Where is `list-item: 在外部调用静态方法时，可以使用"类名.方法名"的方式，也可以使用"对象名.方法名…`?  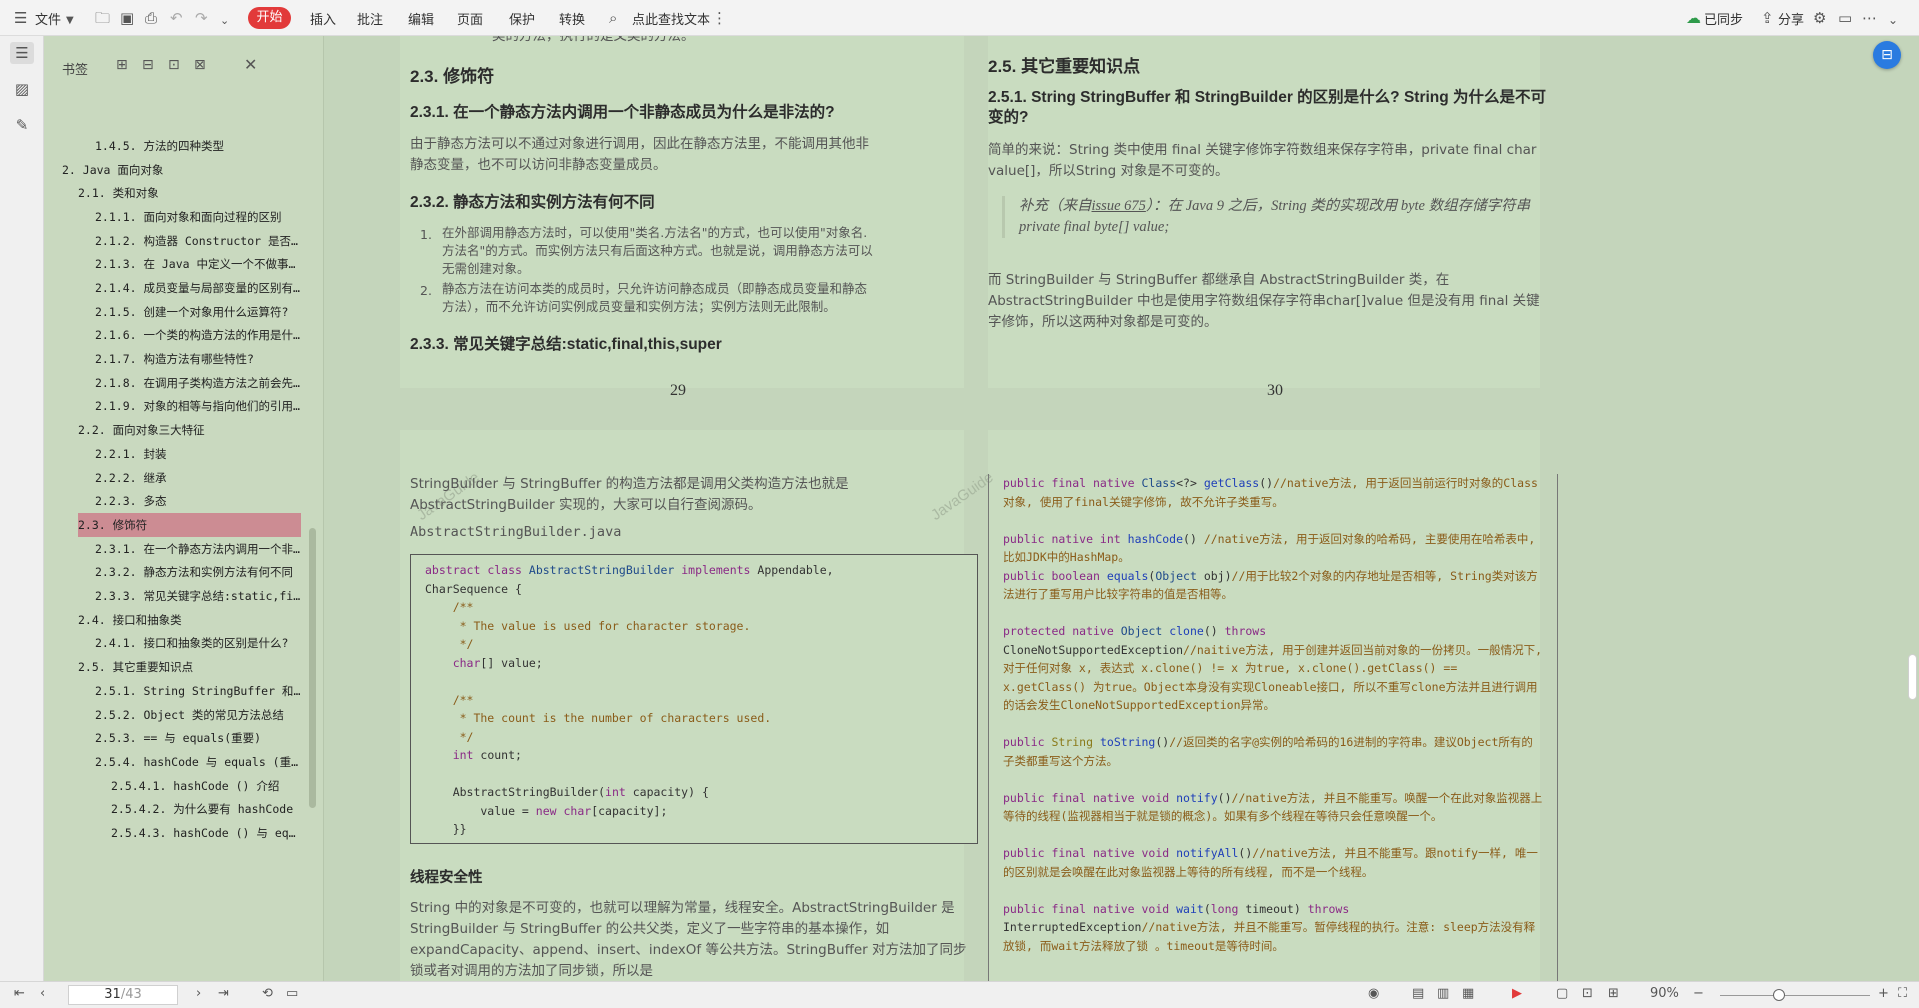
list-item: 在外部调用静态方法时，可以使用"类名.方法名"的方式，也可以使用"对象名.方法名… is located at coordinates (657, 250).